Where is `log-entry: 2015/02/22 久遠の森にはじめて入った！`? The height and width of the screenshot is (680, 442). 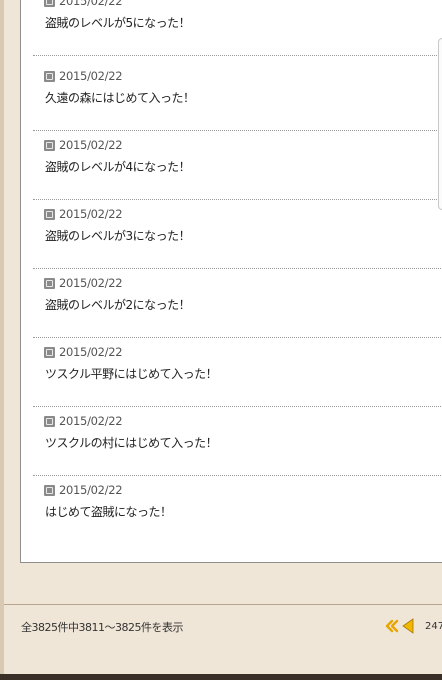
log-entry: 2015/02/22 久遠の森にはじめて入った！ is located at coordinates (231, 96).